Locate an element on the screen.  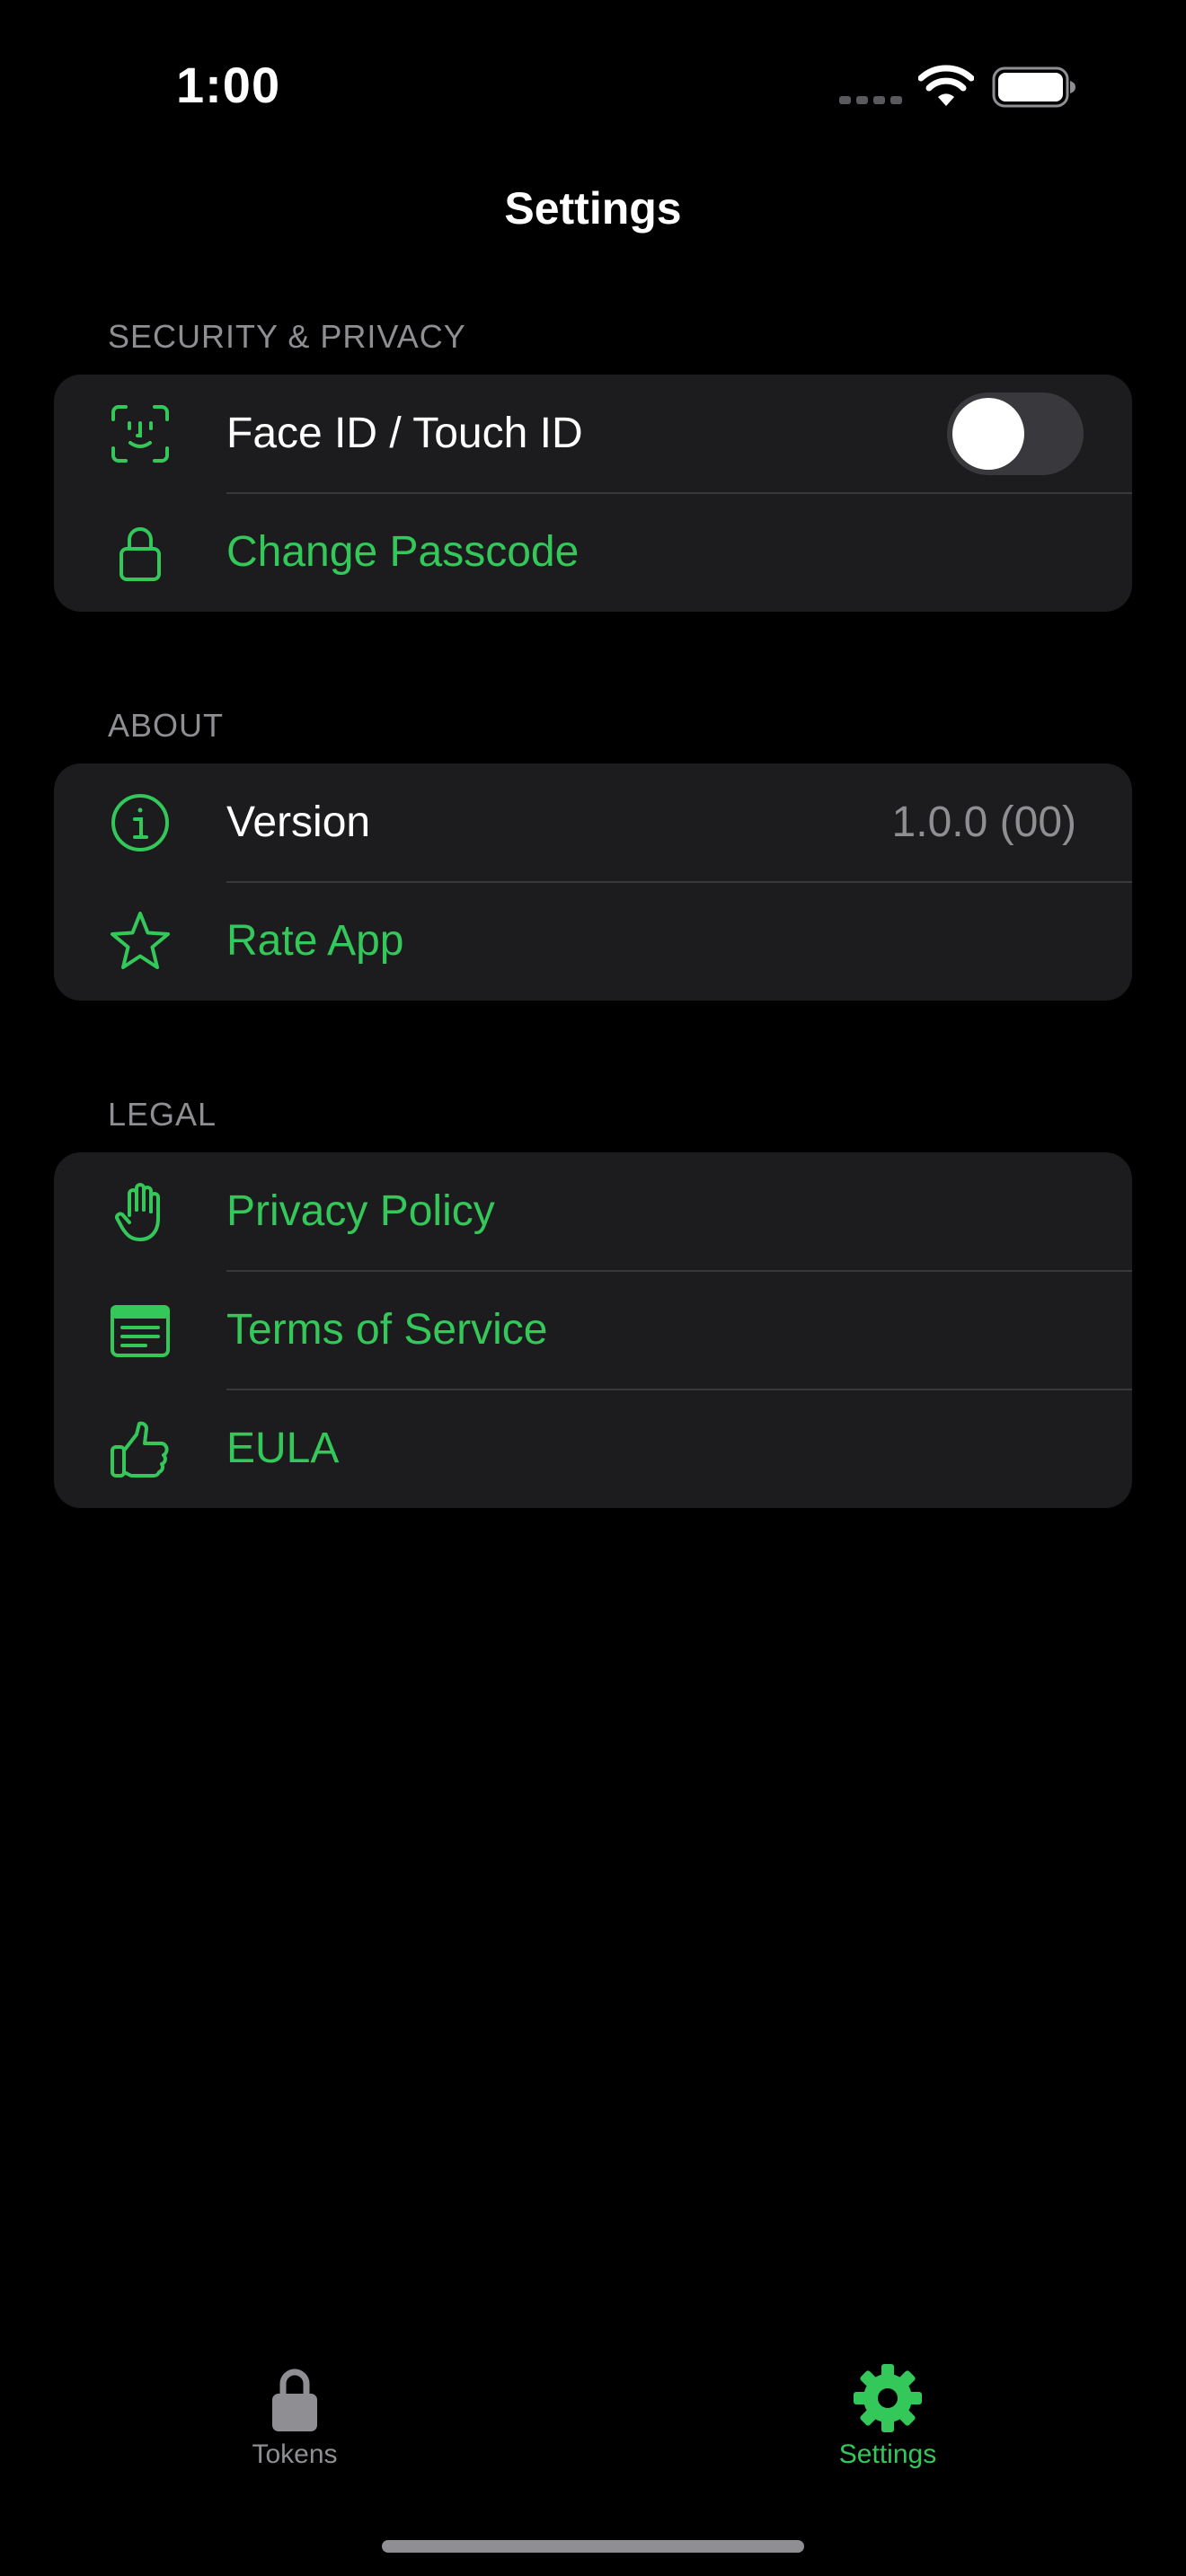
legal-group: Privacy Policy Terms of Service EULA is located at coordinates (593, 1330).